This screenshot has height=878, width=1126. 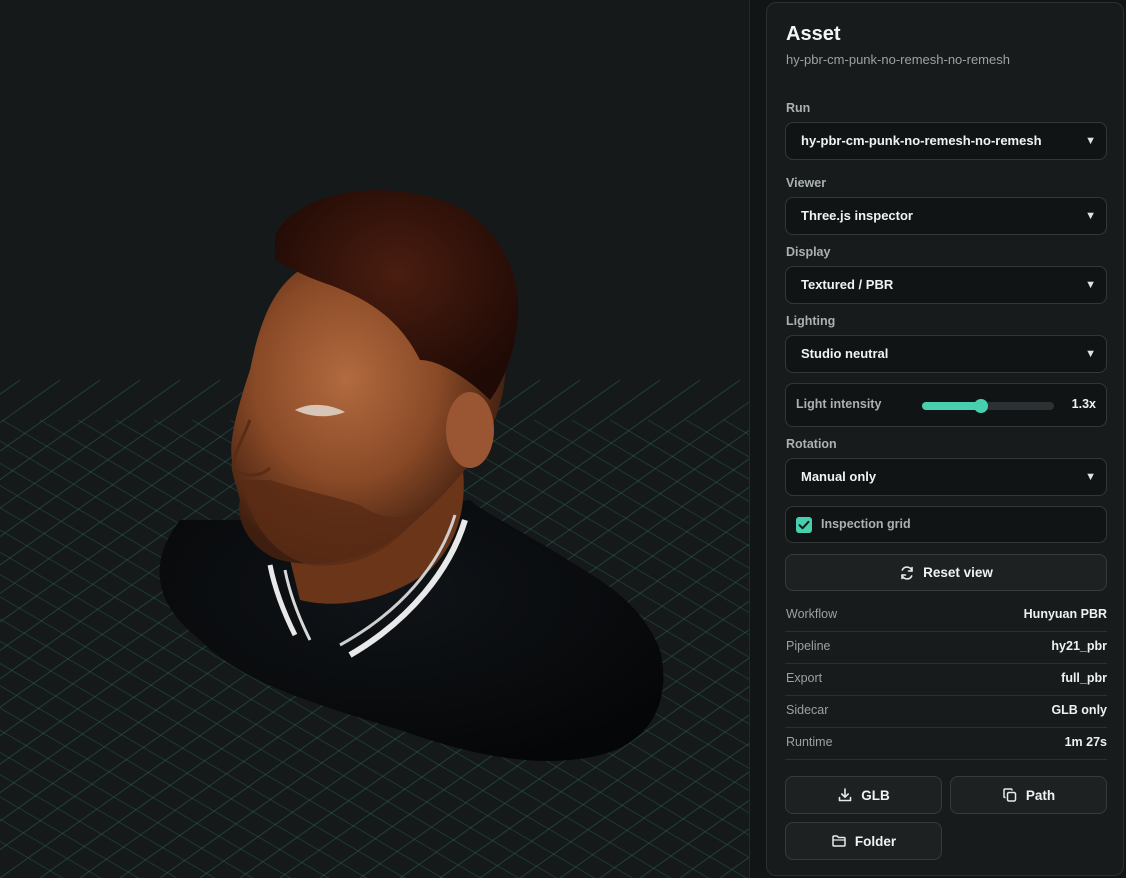 I want to click on info-key: Sidecar, so click(x=807, y=710).